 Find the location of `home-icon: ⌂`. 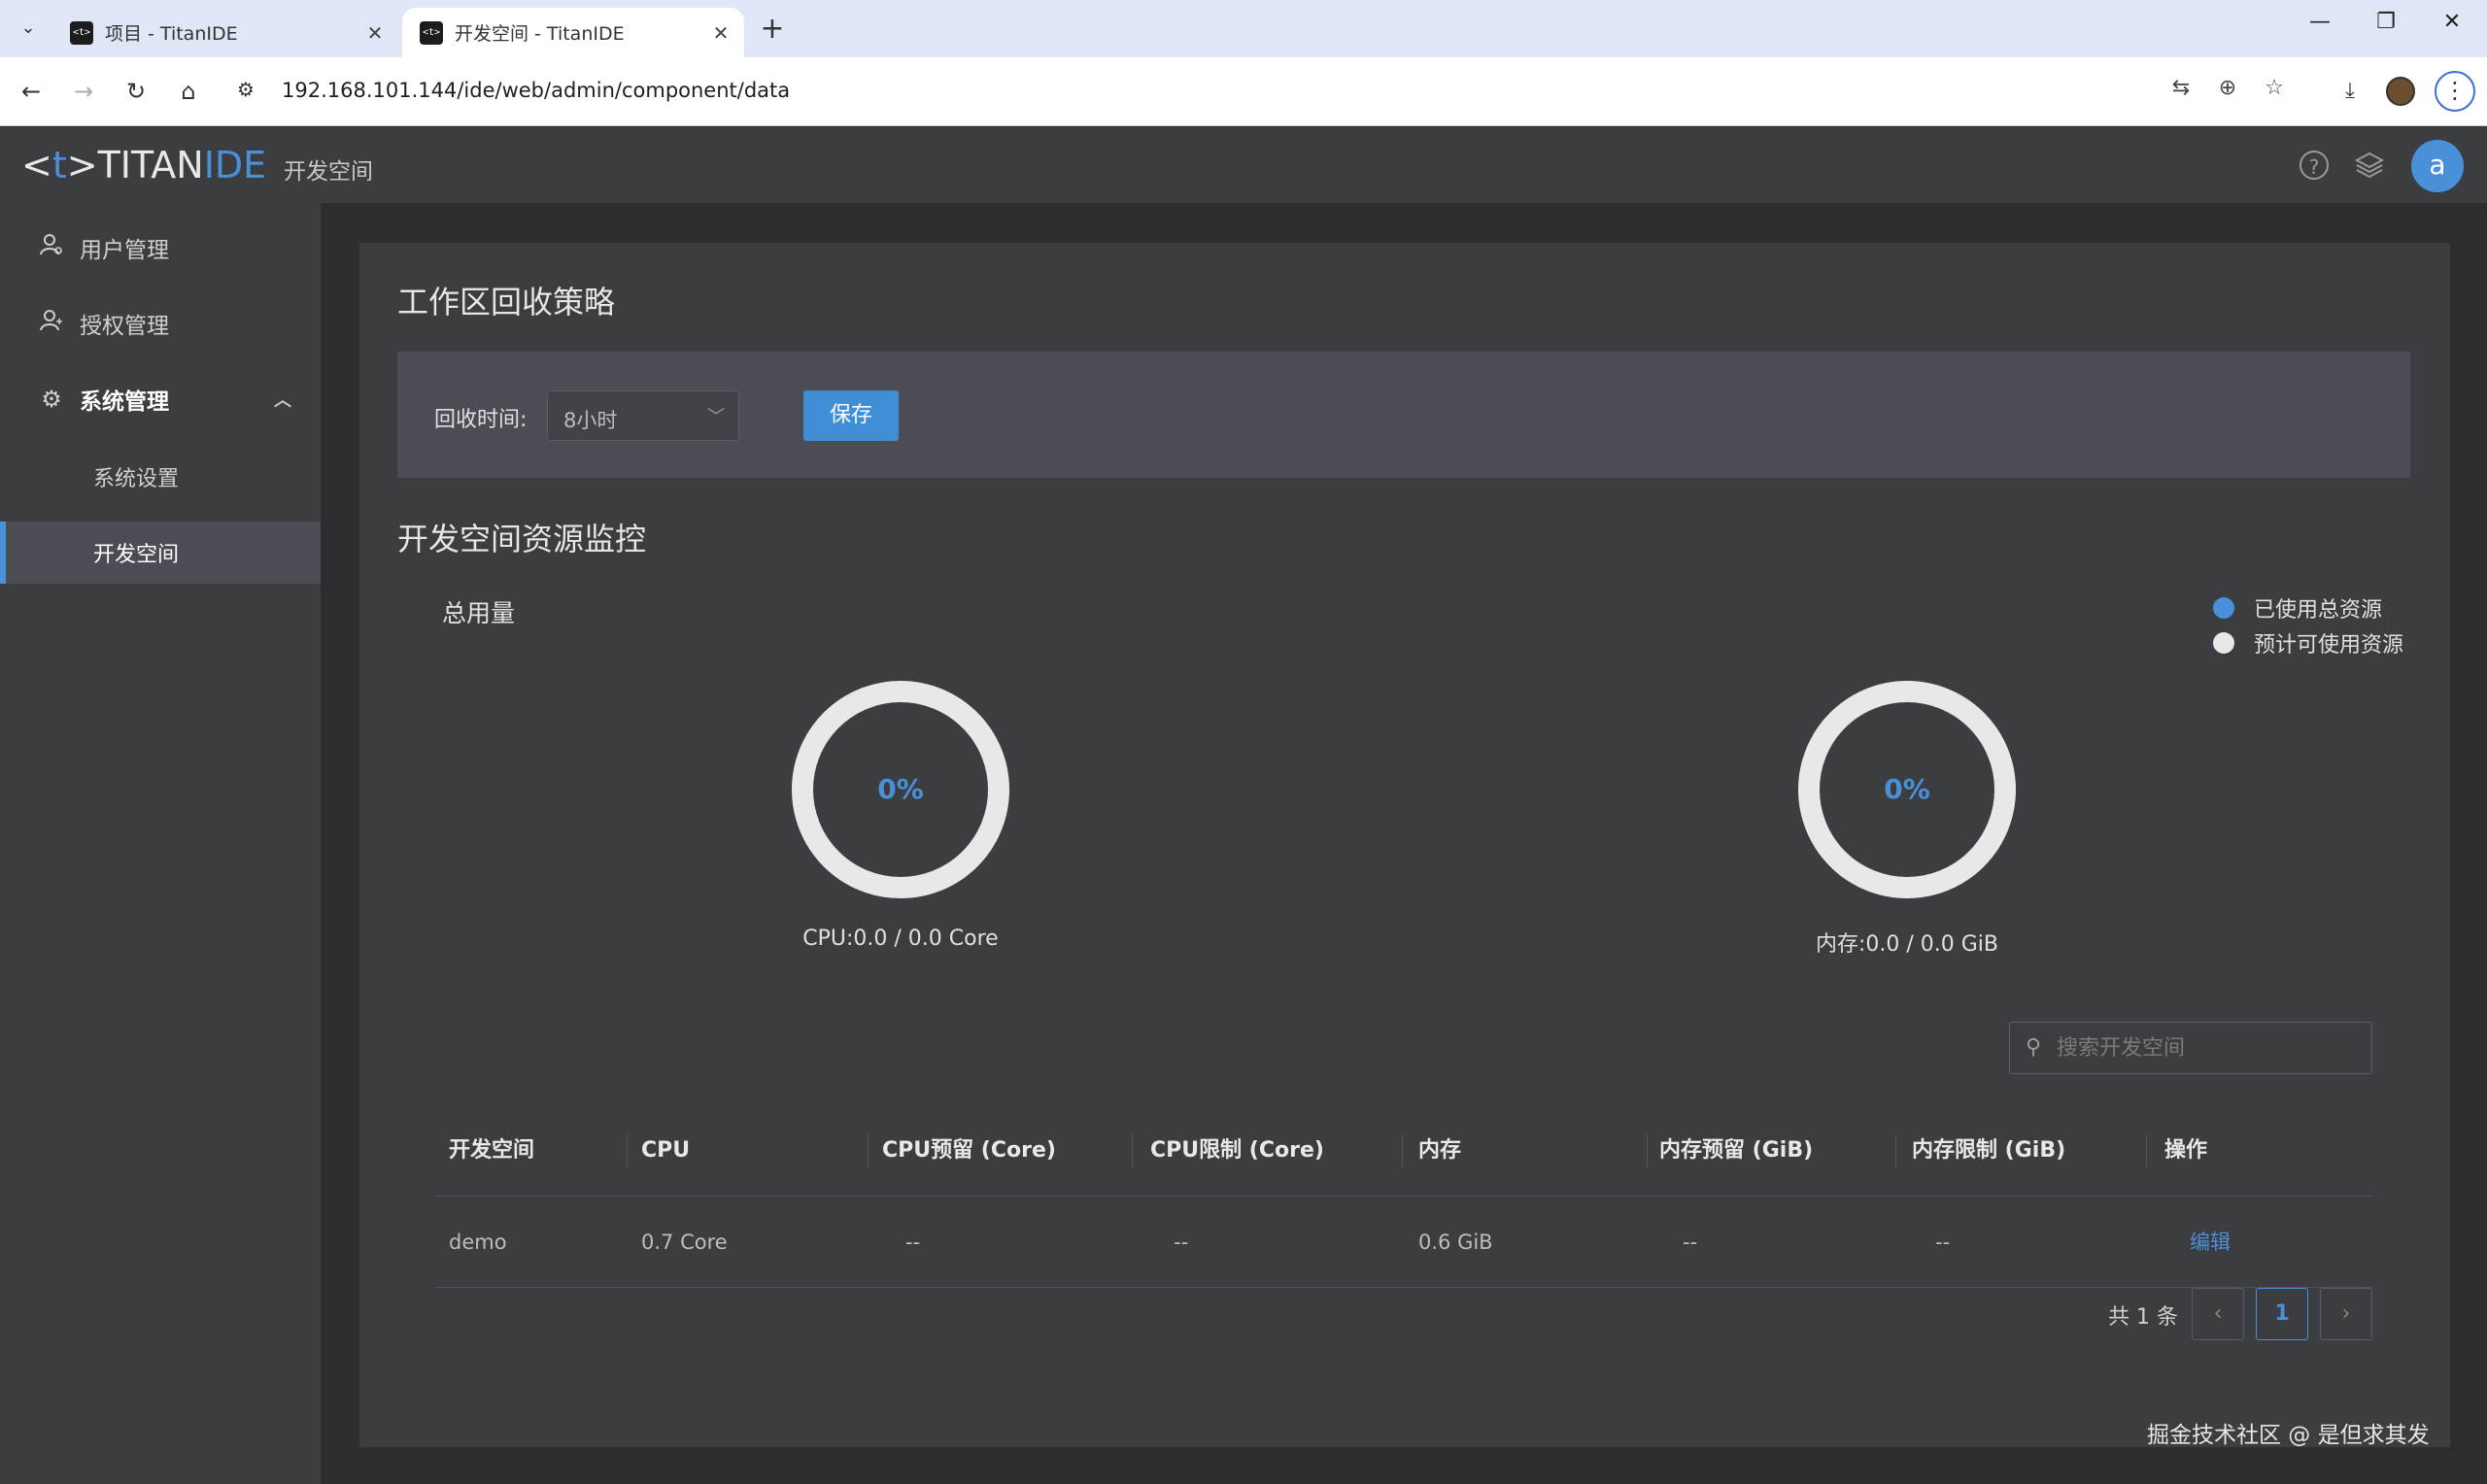

home-icon: ⌂ is located at coordinates (188, 92).